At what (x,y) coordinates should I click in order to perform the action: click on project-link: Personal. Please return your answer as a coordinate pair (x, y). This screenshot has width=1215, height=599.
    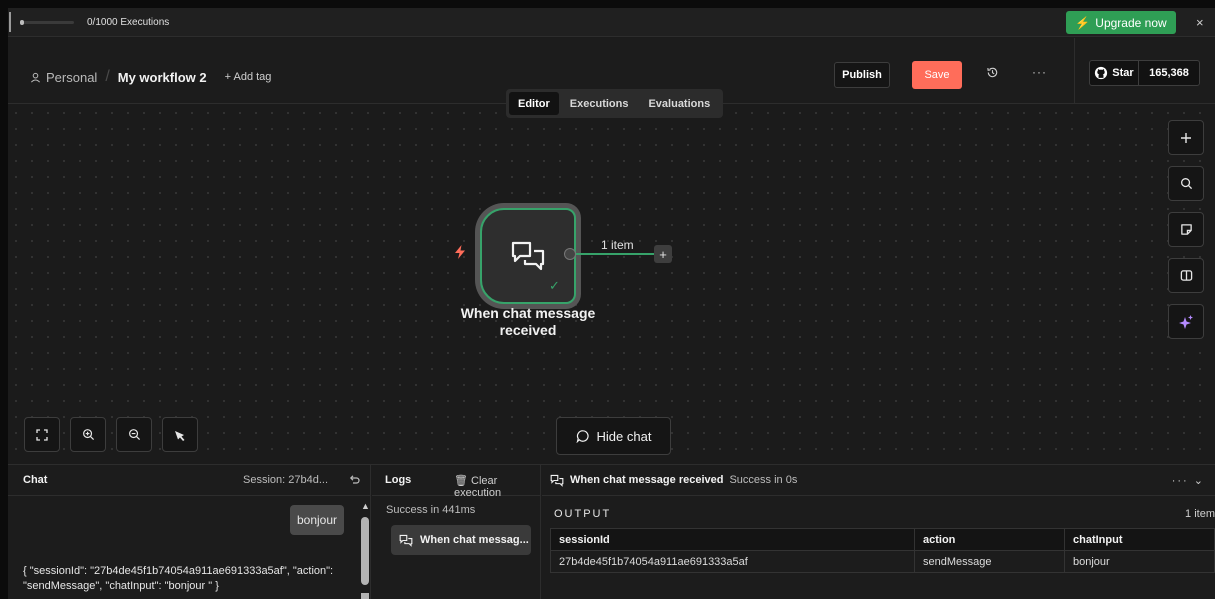
    Looking at the image, I should click on (63, 77).